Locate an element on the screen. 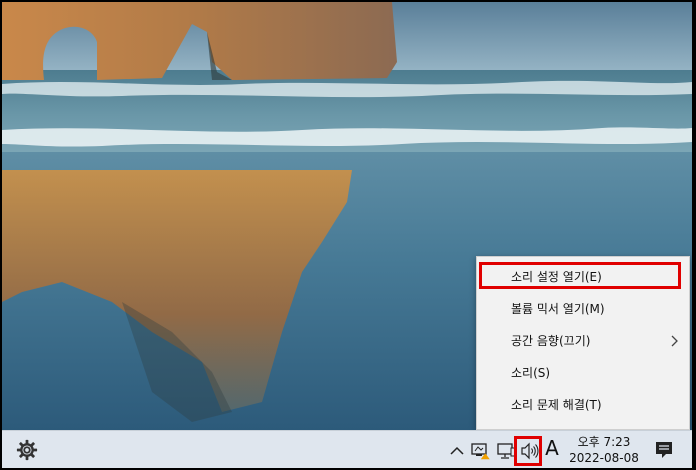  speaker-icon is located at coordinates (530, 451).